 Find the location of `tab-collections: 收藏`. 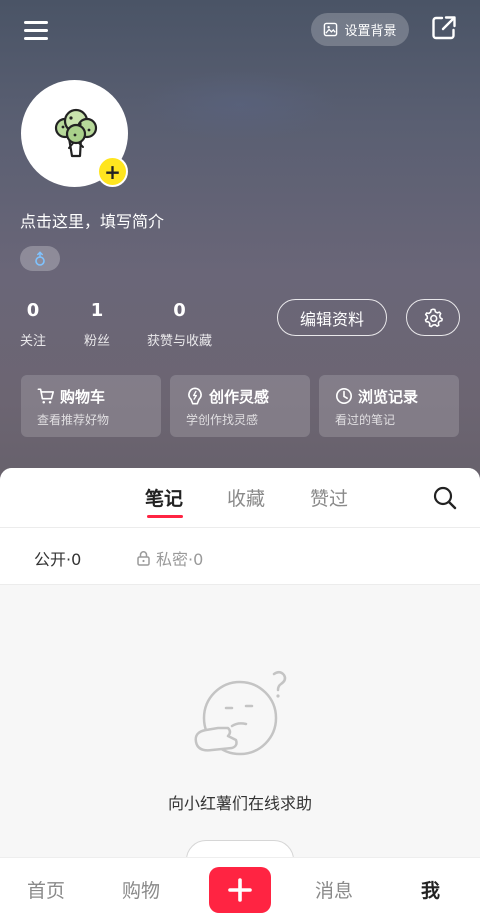

tab-collections: 收藏 is located at coordinates (246, 497).